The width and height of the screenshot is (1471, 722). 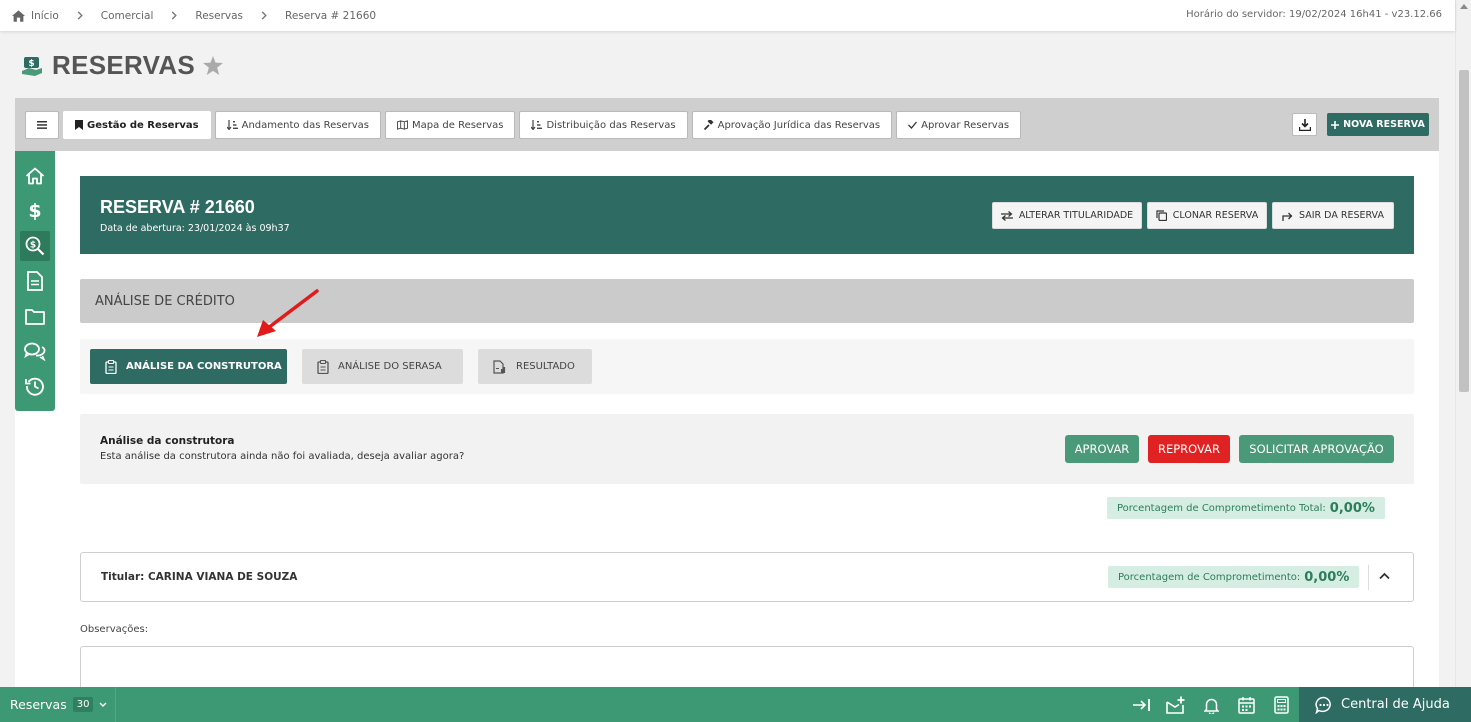 I want to click on total-commitment-value: 0,00%, so click(x=1352, y=508).